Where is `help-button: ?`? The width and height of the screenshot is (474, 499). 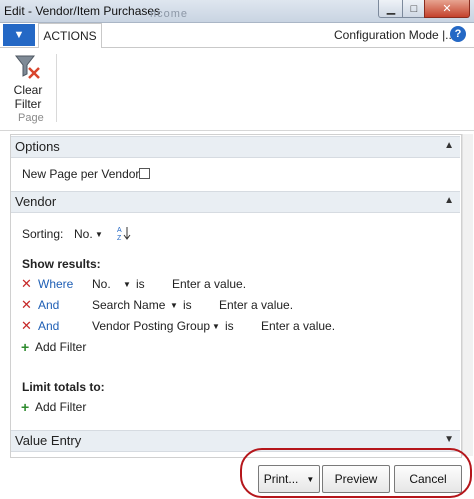 help-button: ? is located at coordinates (458, 34).